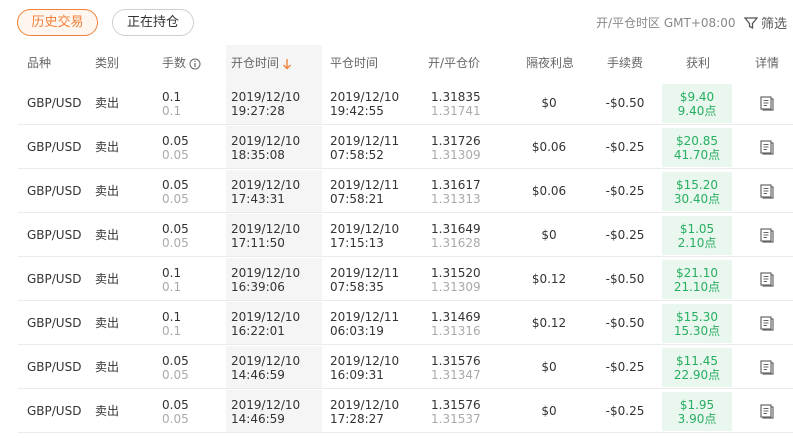  Describe the element at coordinates (550, 63) in the screenshot. I see `header-swap: 隔夜利息` at that location.